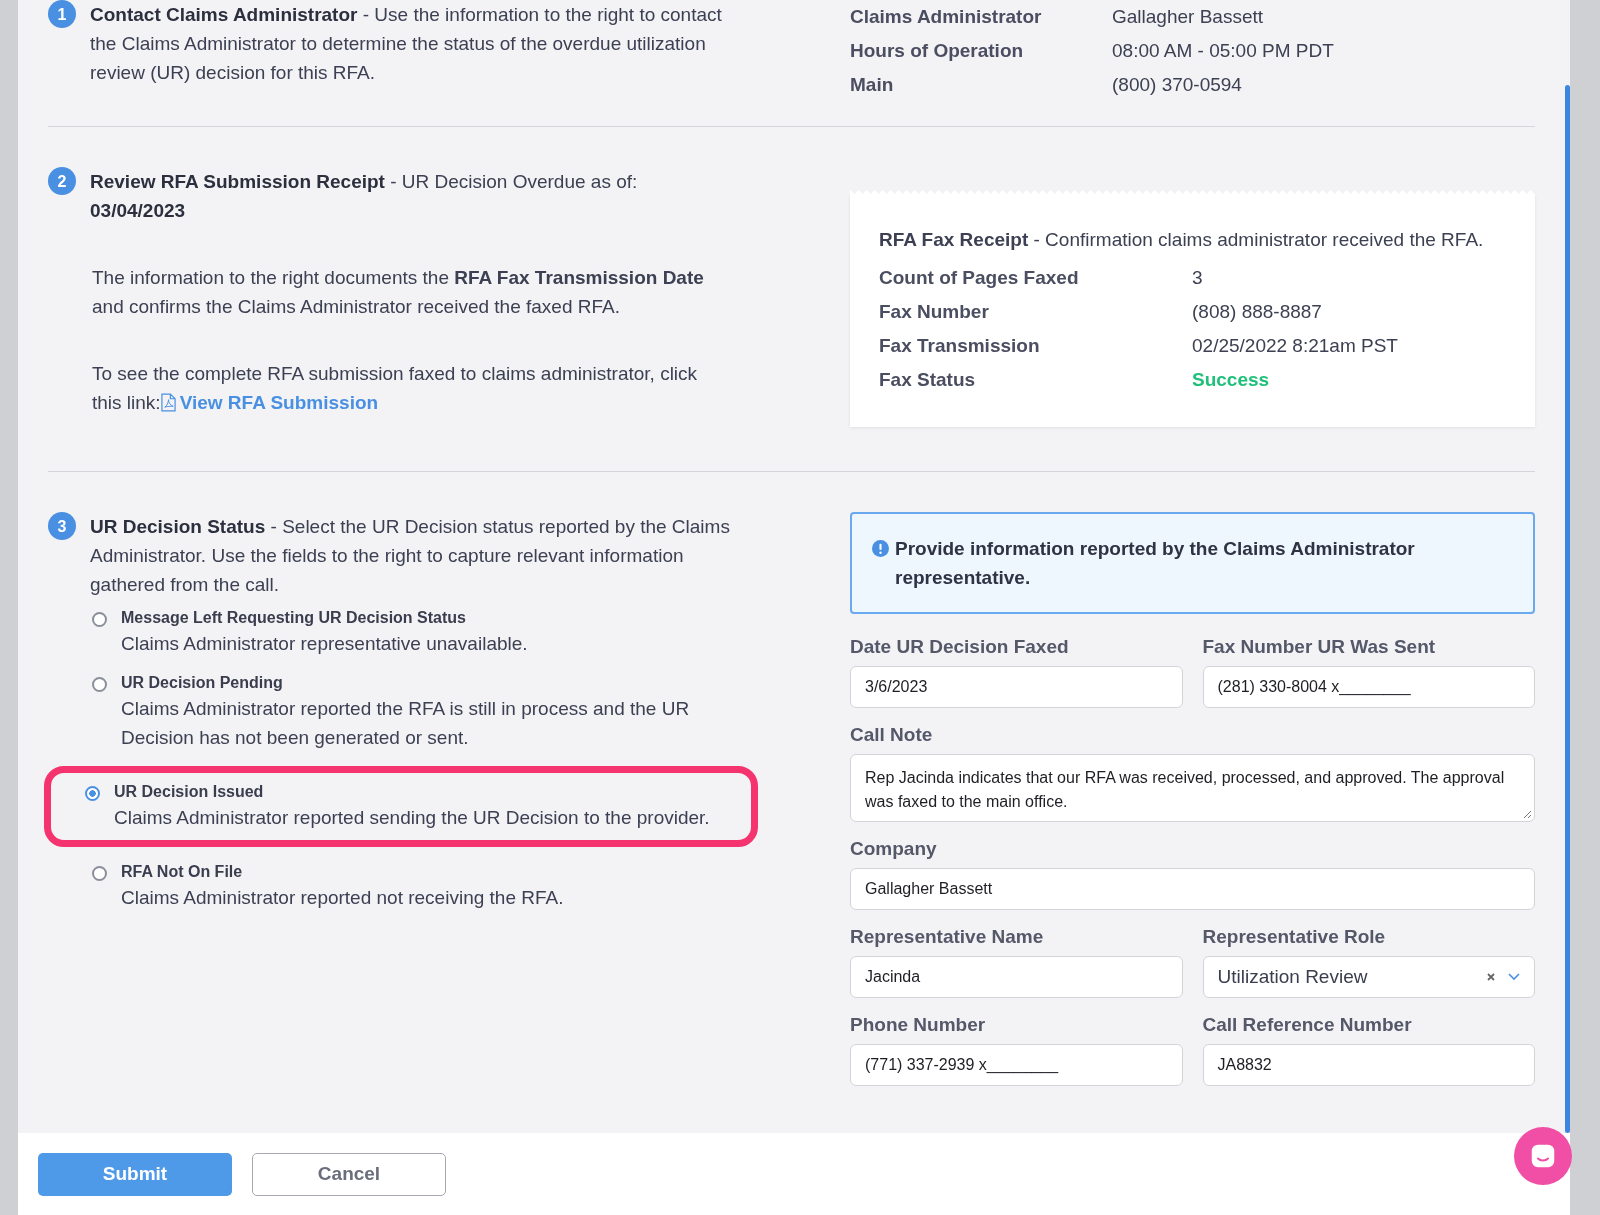  What do you see at coordinates (1188, 17) in the screenshot?
I see `detail-value: Gallagher Bassett` at bounding box center [1188, 17].